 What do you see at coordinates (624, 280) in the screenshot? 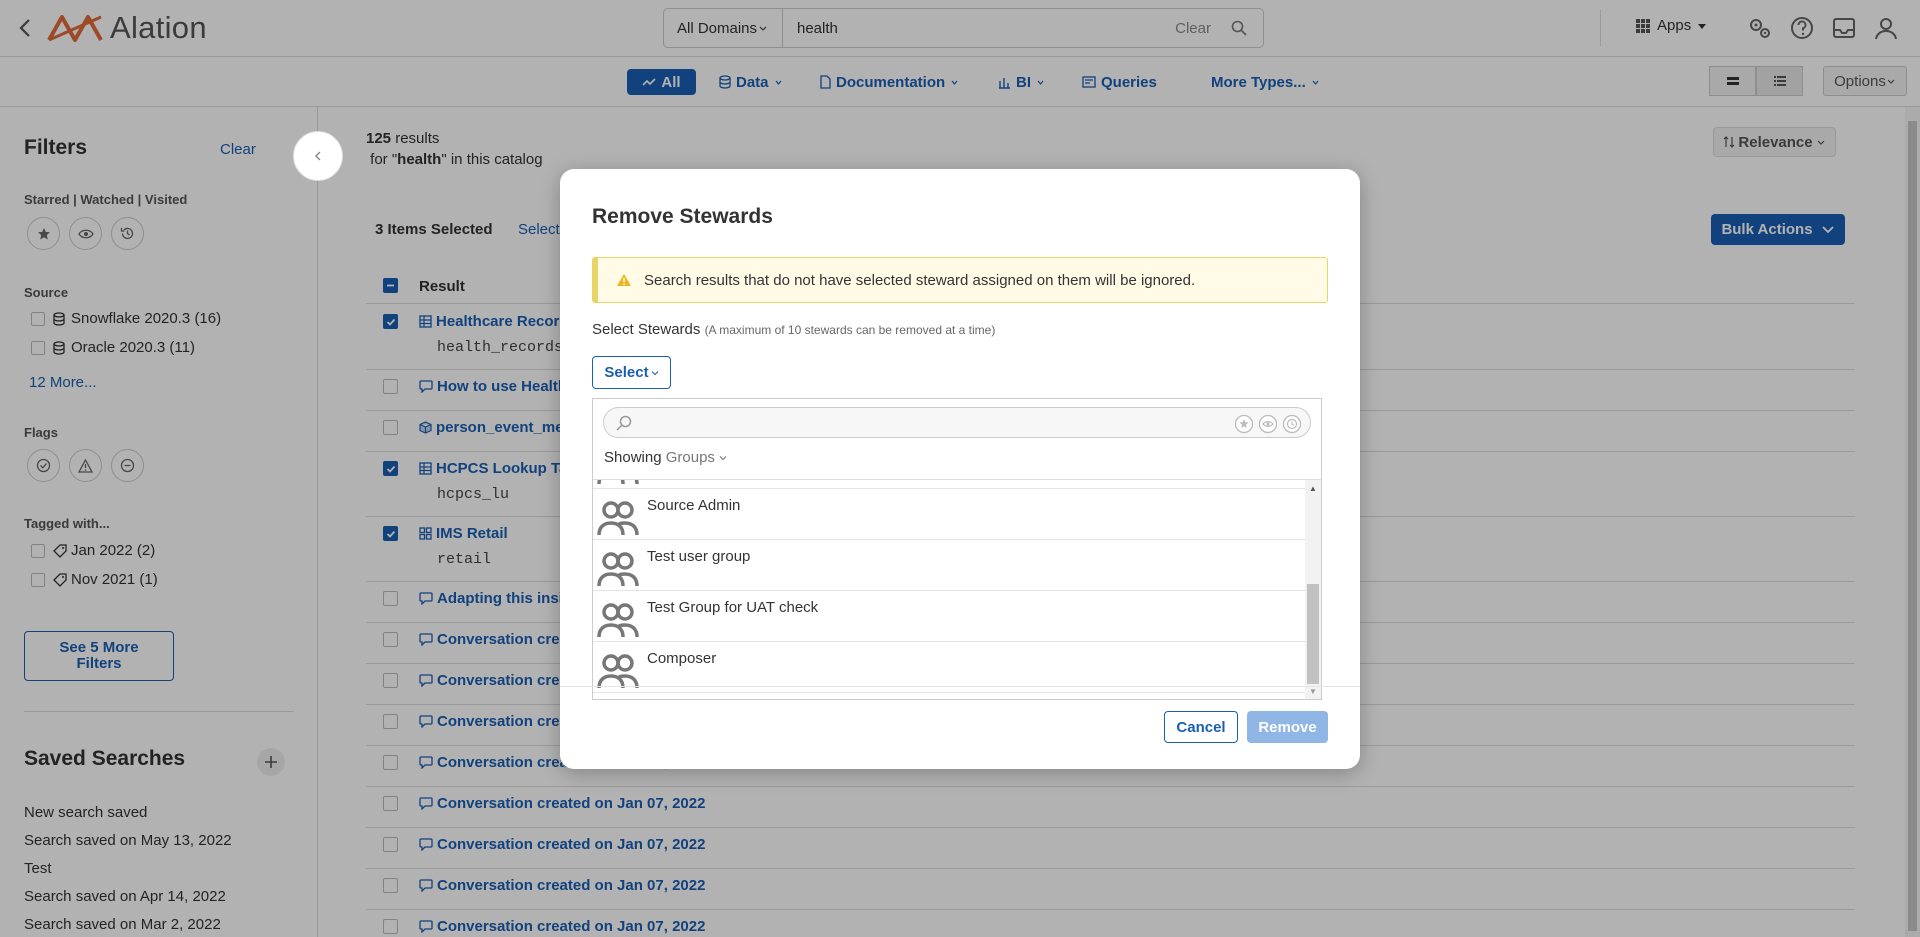
I see `warning-icon` at bounding box center [624, 280].